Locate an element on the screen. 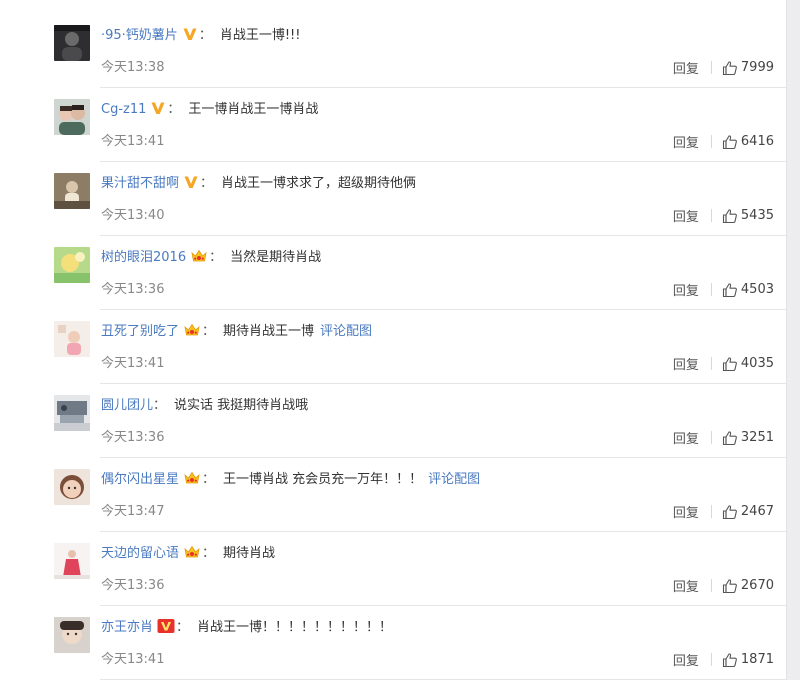  username-link: ·95·钙奶薯片 is located at coordinates (139, 35).